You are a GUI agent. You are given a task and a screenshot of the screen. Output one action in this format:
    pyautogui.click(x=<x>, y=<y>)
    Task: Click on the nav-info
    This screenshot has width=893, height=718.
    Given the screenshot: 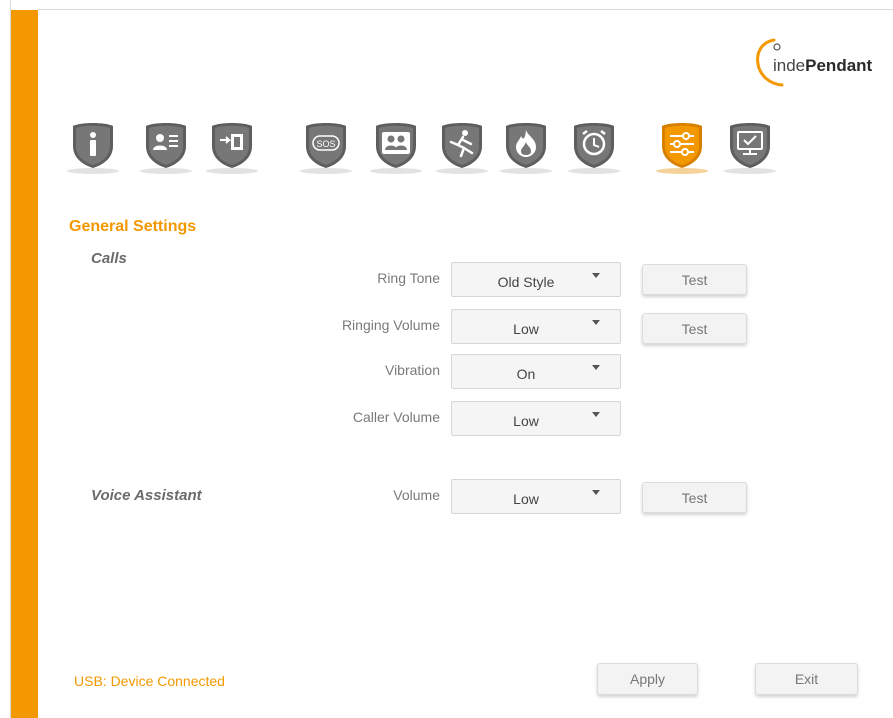 What is the action you would take?
    pyautogui.click(x=93, y=147)
    